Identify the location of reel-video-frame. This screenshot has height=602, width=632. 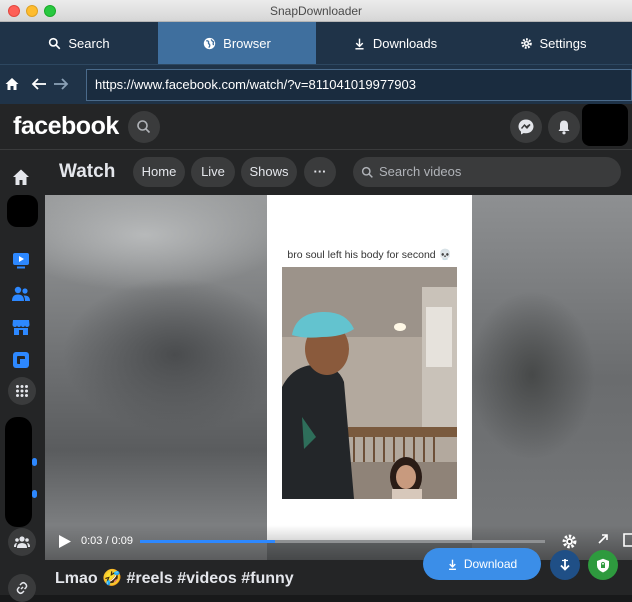
(369, 383).